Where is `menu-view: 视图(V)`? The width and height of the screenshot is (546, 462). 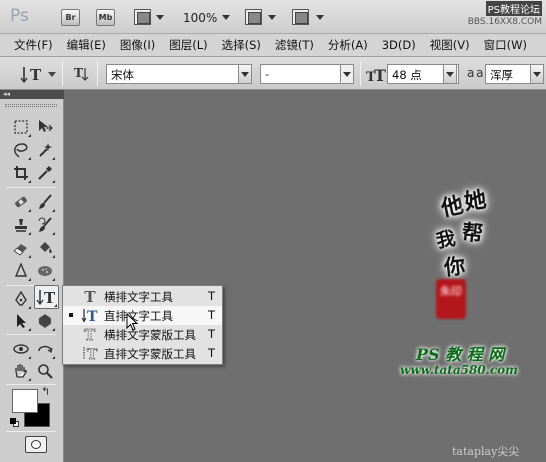
menu-view: 视图(V) is located at coordinates (450, 45).